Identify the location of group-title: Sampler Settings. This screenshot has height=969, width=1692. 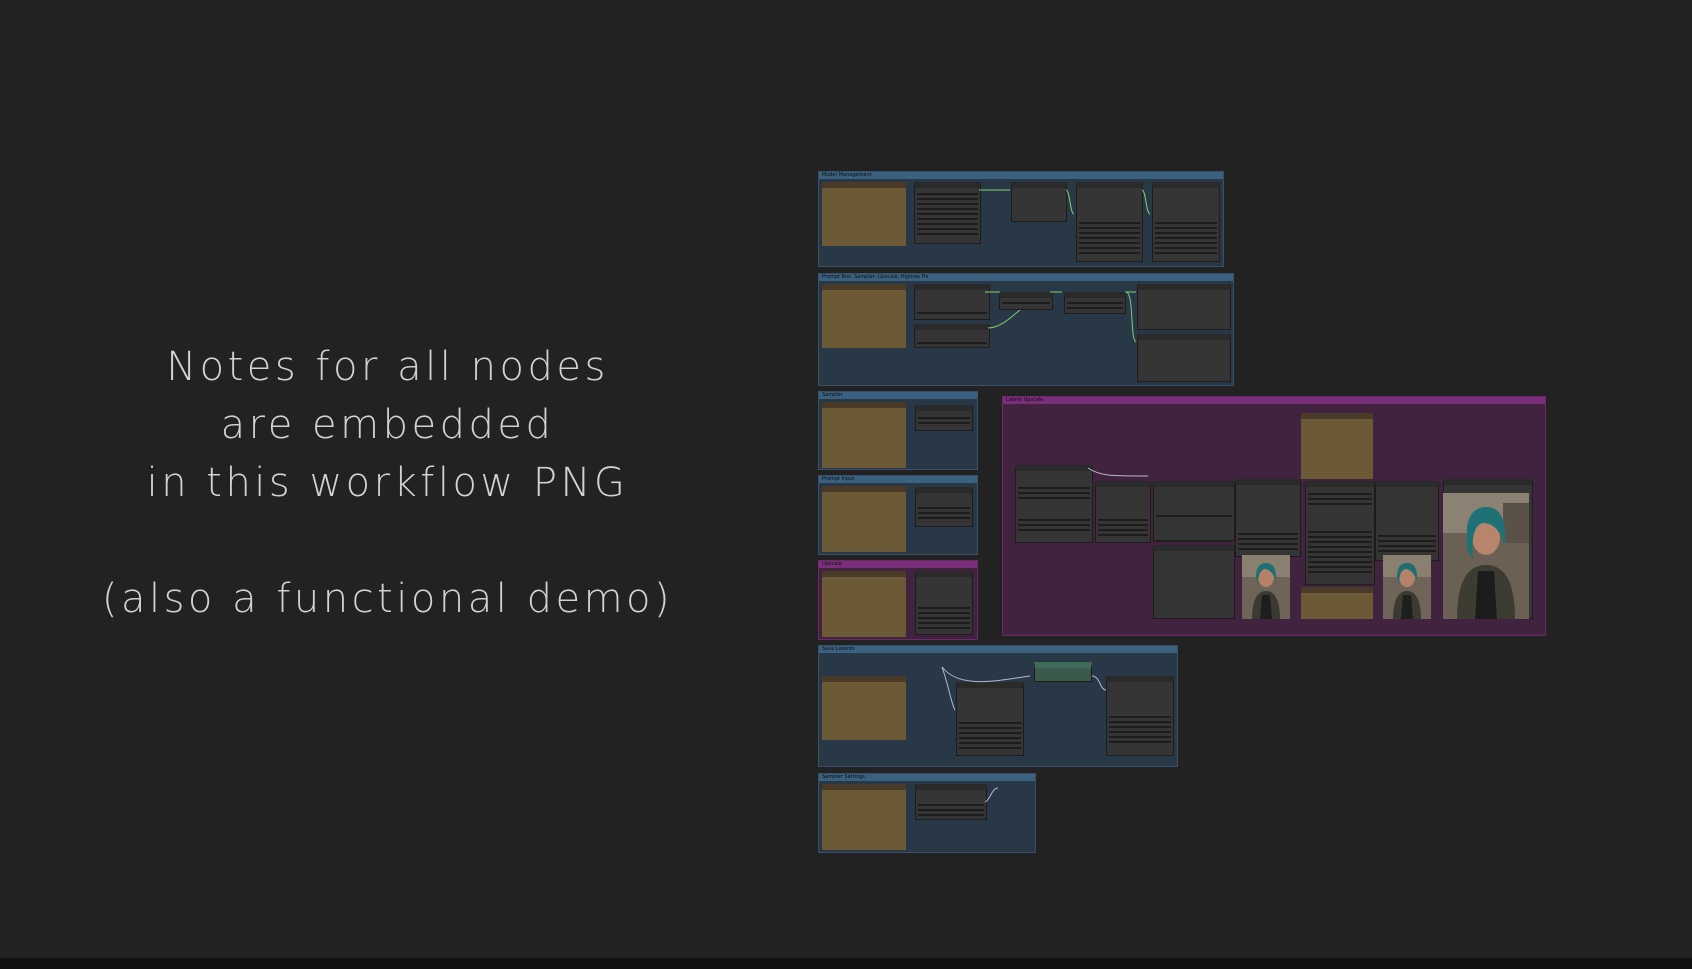
(927, 777).